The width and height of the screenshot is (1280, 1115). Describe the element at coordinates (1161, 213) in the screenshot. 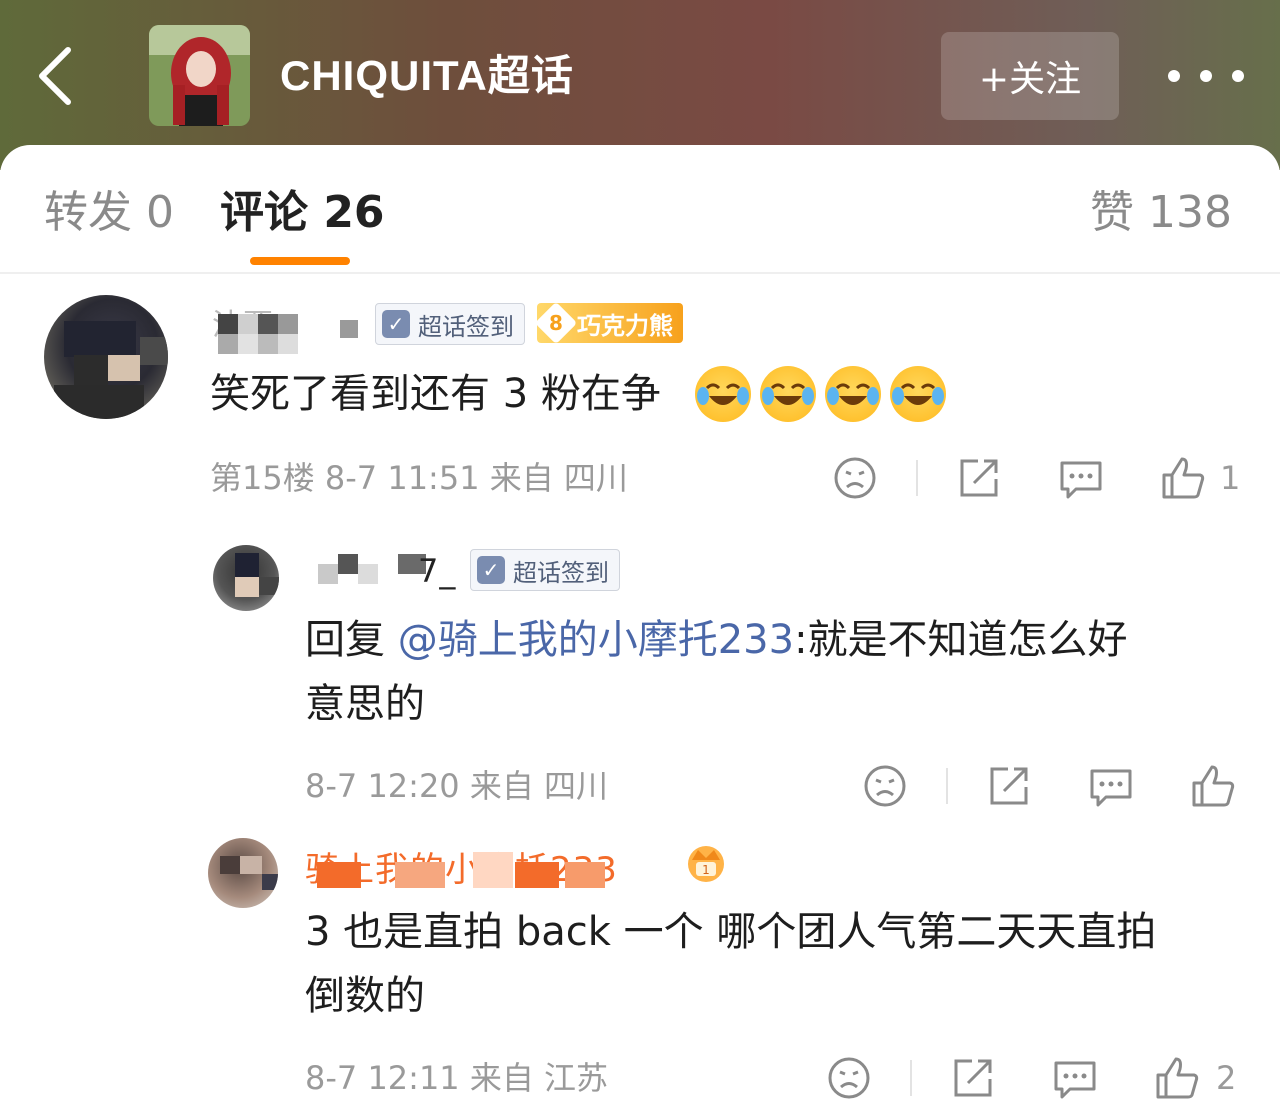

I see `tab-like: 赞 138` at that location.